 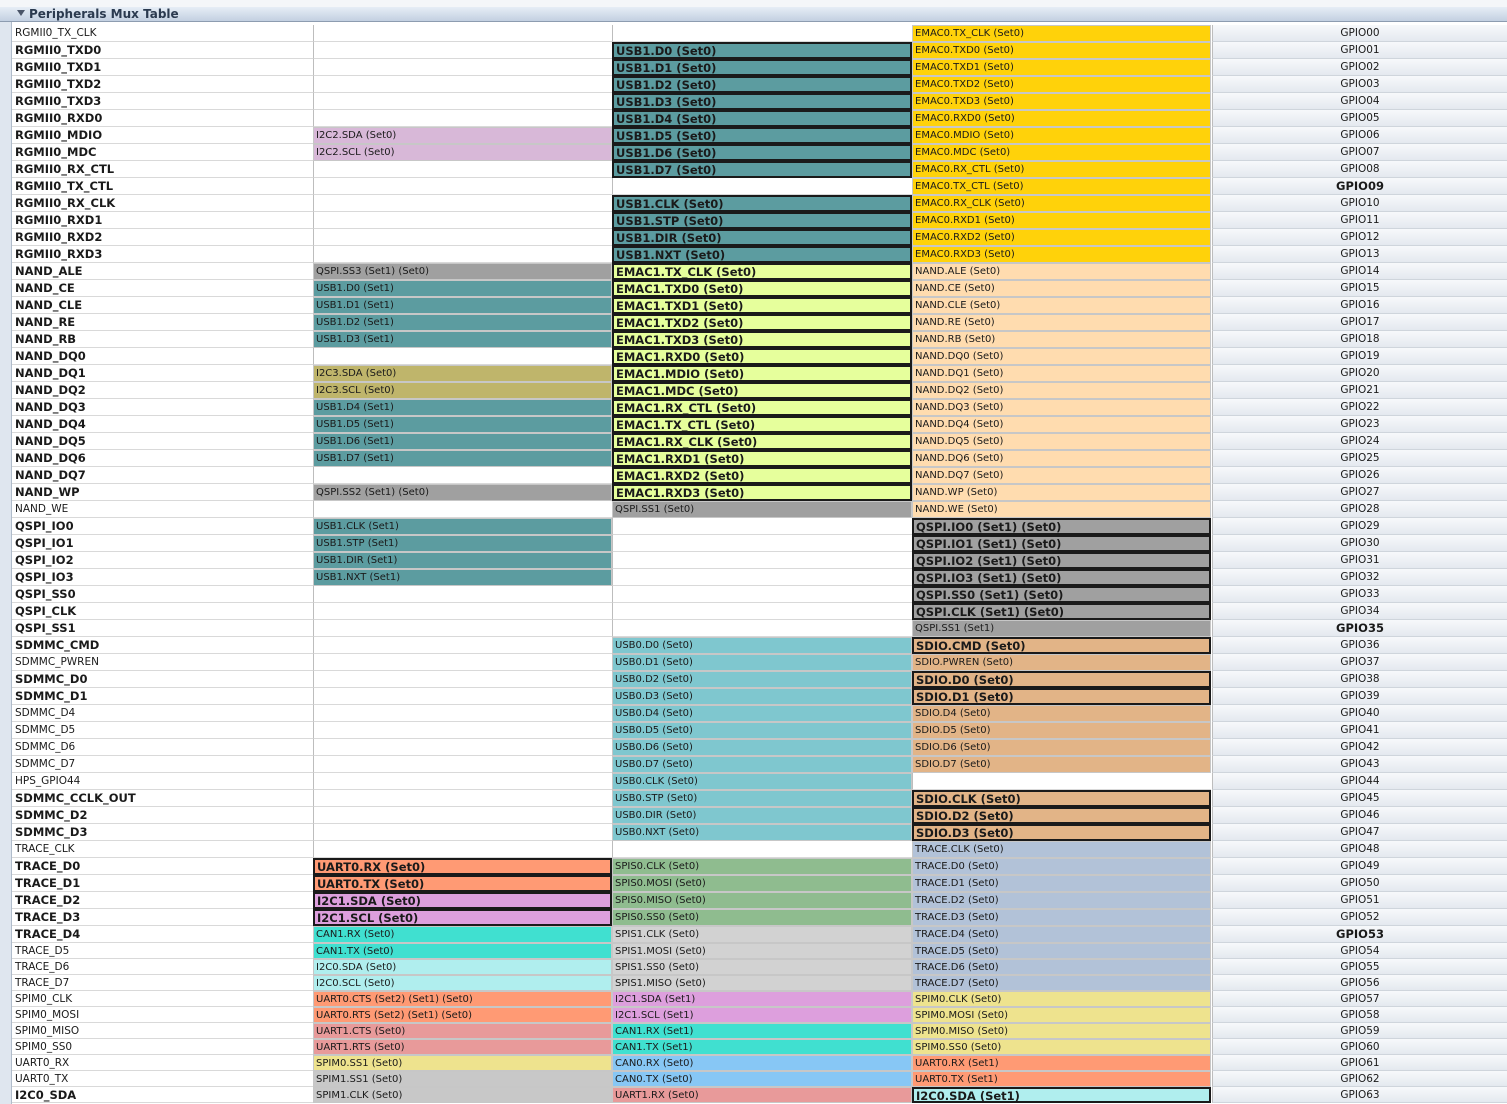 I want to click on mux-option-cell: QSPI.SS2 (Set1) (Set0), so click(x=462, y=492).